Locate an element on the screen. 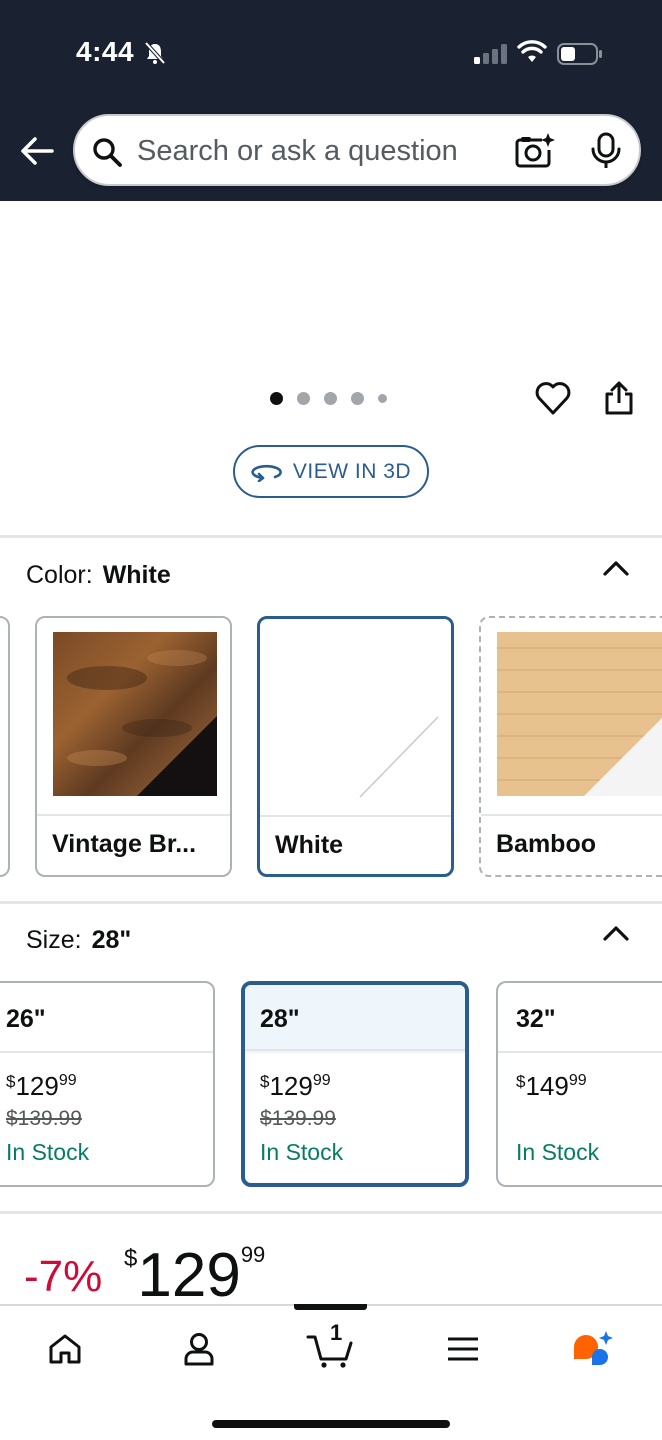 This screenshot has height=1440, width=662. share-button is located at coordinates (619, 398).